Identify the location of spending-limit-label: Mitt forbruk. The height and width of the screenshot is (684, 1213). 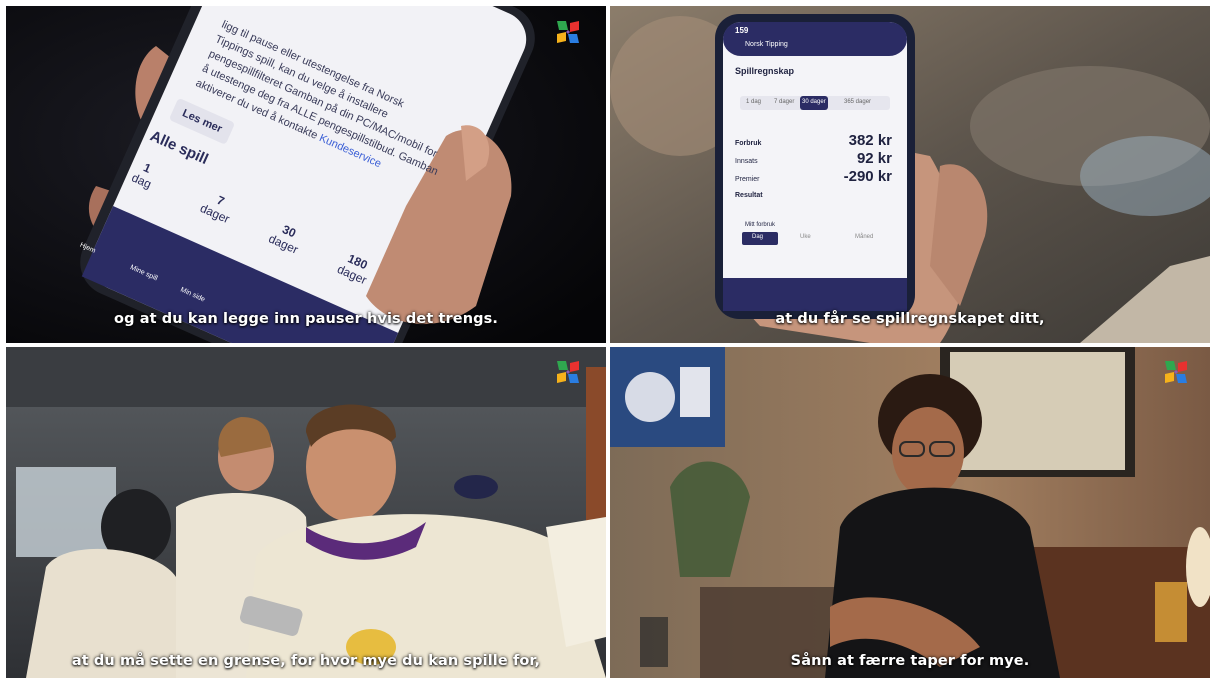
(760, 225).